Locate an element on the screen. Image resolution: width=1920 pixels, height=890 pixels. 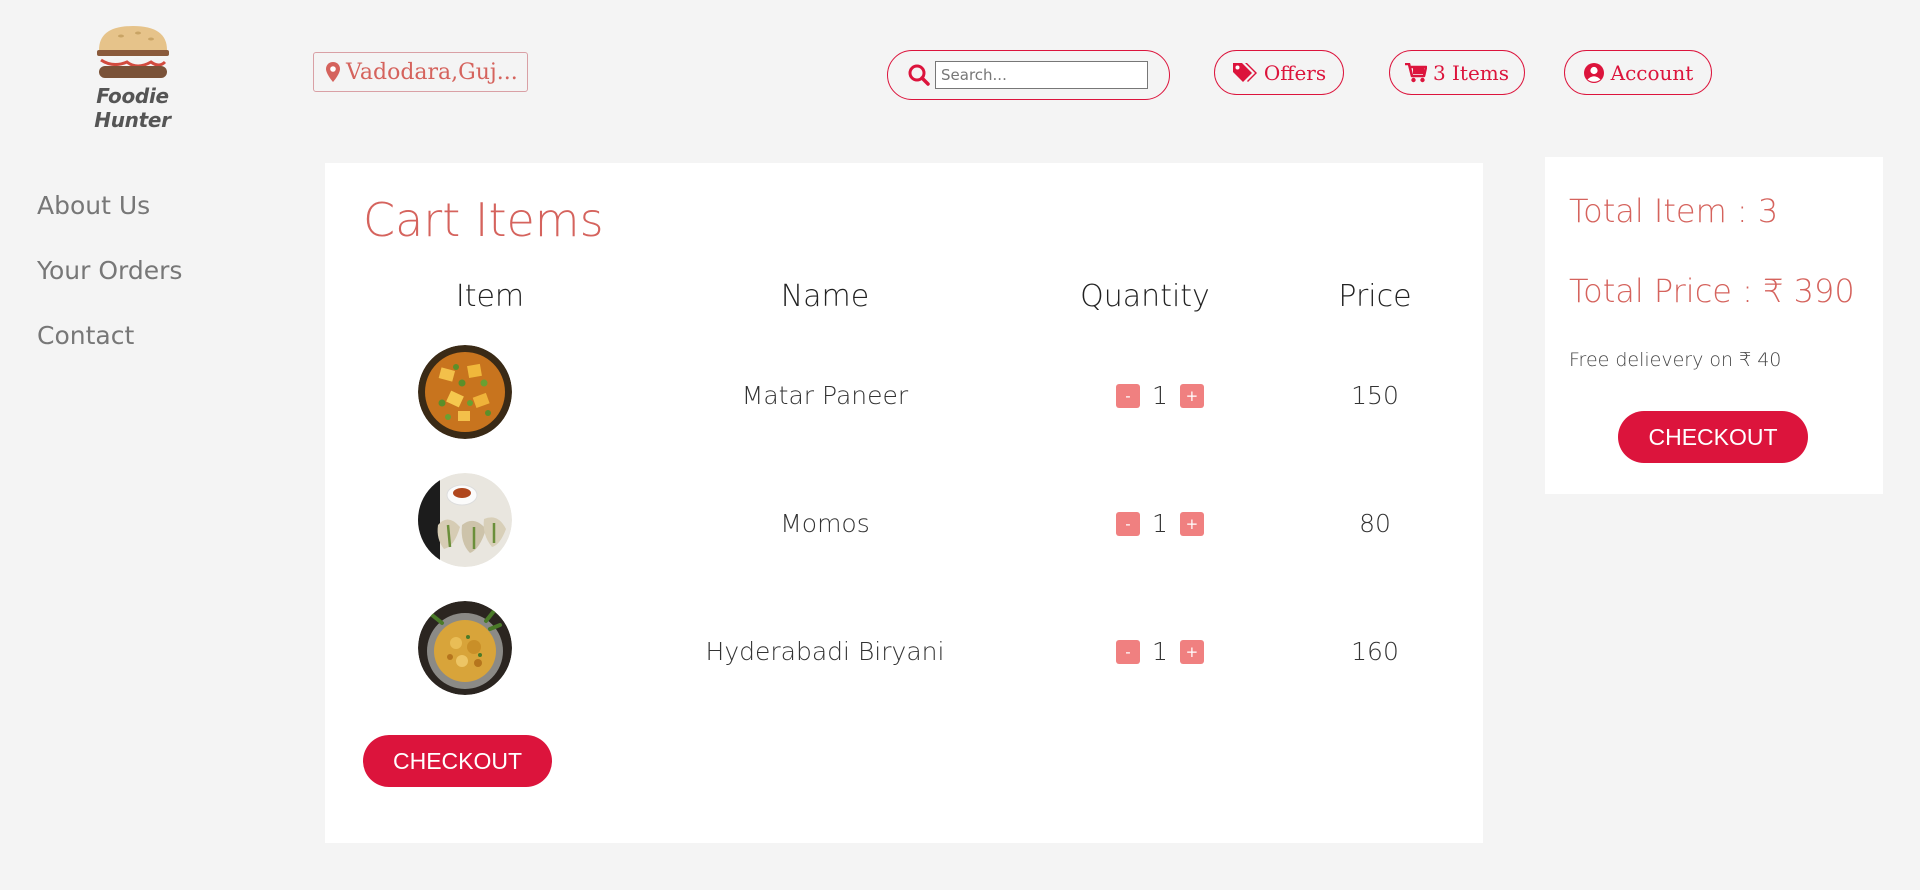
item-name: Hyderabadi Biryani is located at coordinates (825, 651).